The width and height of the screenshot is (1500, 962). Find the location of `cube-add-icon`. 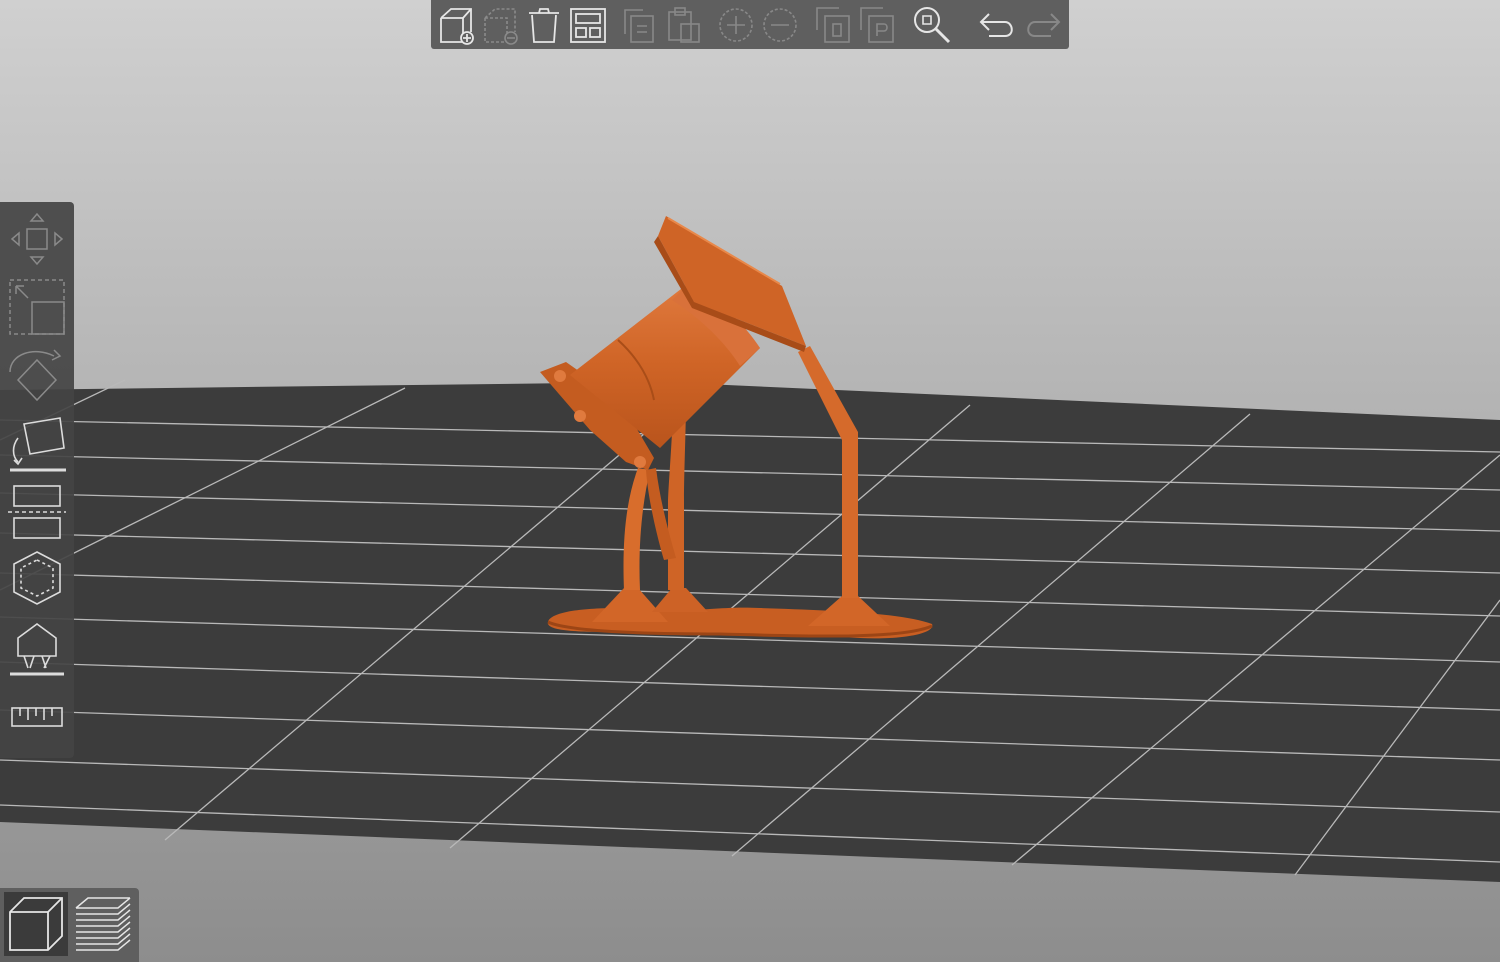

cube-add-icon is located at coordinates (457, 26).